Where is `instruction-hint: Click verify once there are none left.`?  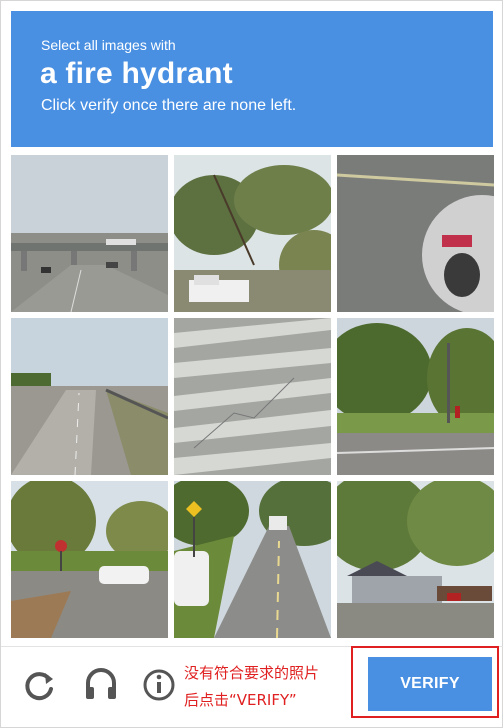
instruction-hint: Click verify once there are none left. is located at coordinates (169, 105).